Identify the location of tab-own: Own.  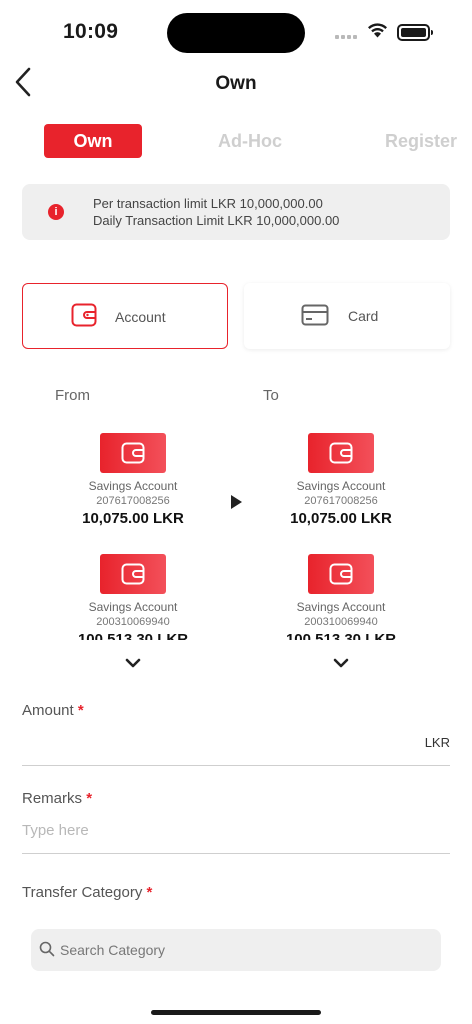
(93, 141).